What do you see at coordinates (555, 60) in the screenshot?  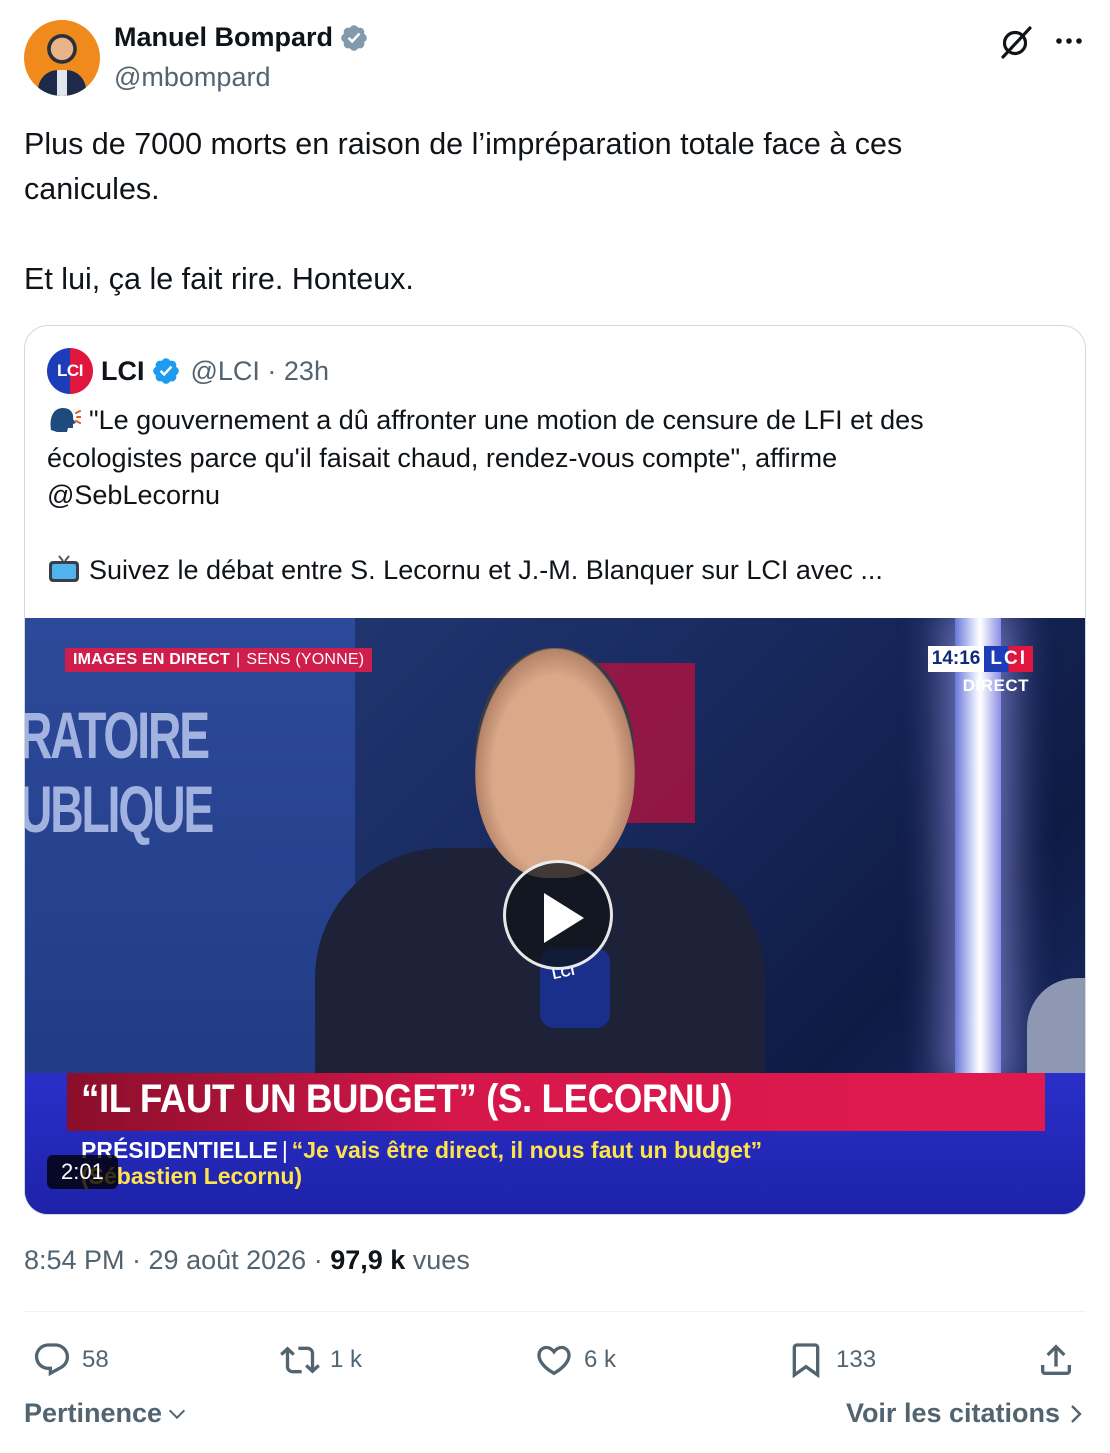 I see `tweet-header: Manuel Bompard @mbompard` at bounding box center [555, 60].